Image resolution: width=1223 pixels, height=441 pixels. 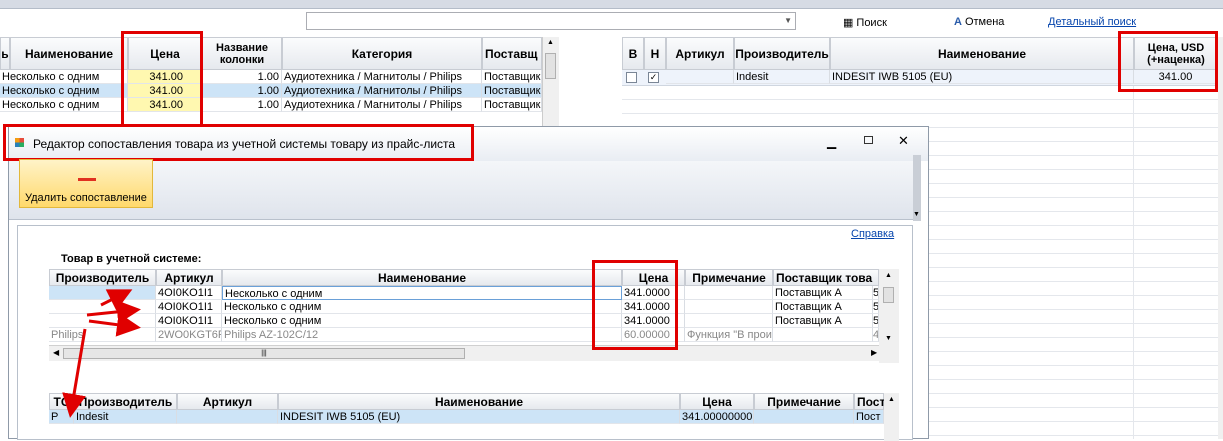 What do you see at coordinates (1092, 22) in the screenshot?
I see `detailed-search-link: Детальный поиск` at bounding box center [1092, 22].